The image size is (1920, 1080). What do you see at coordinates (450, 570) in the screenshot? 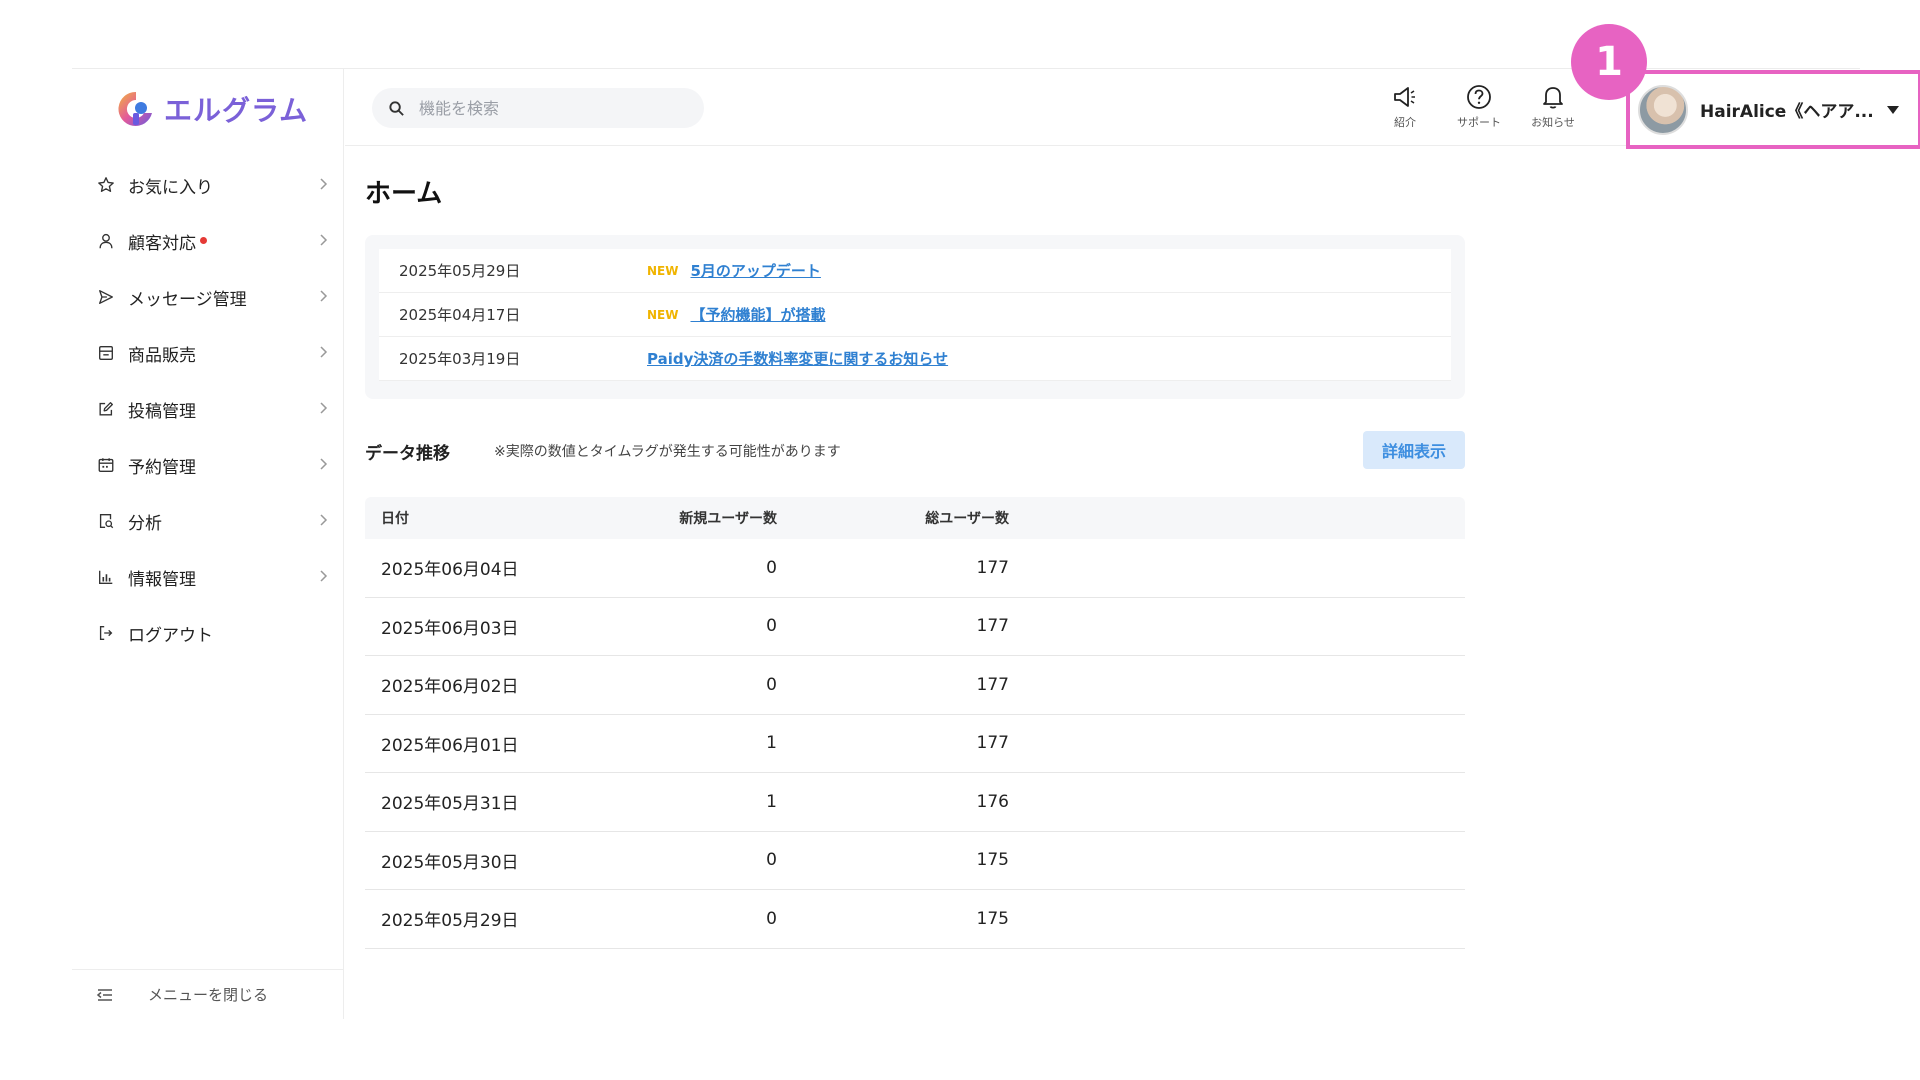
I see `cell-date: 2025年06月04日` at bounding box center [450, 570].